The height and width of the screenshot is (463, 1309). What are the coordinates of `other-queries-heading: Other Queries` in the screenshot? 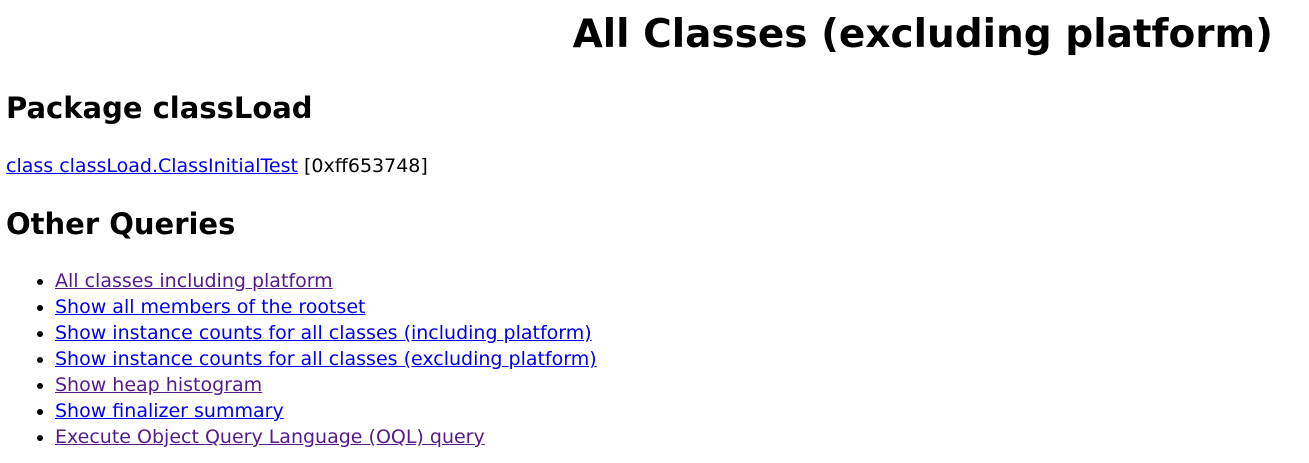 It's located at (121, 224).